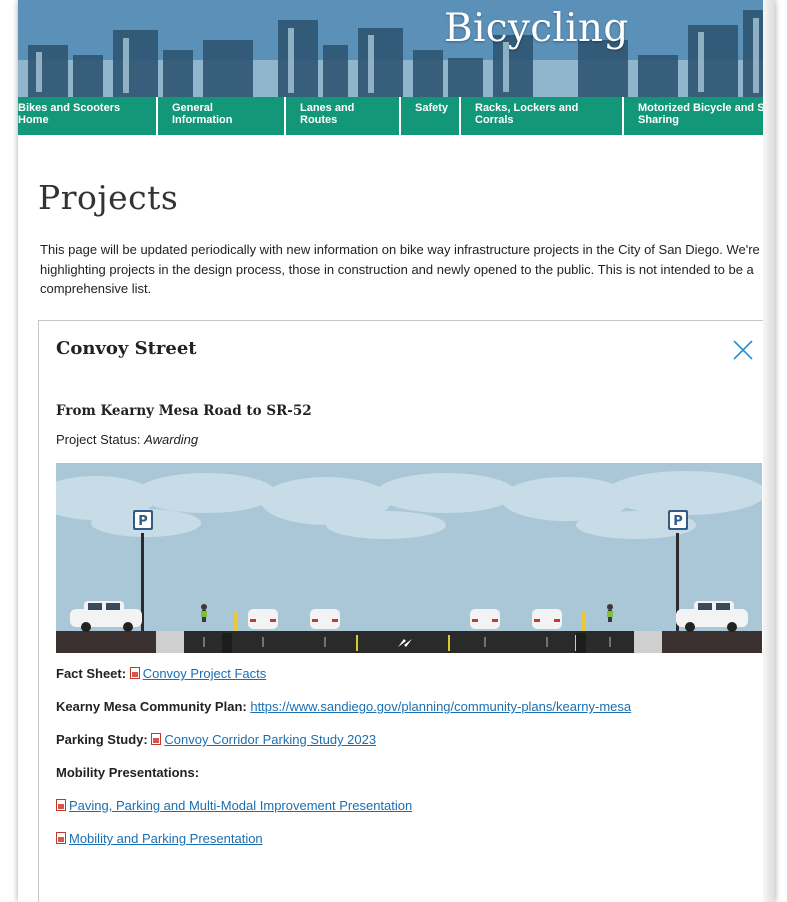 This screenshot has height=902, width=787. I want to click on skyline-illustration, so click(396, 48).